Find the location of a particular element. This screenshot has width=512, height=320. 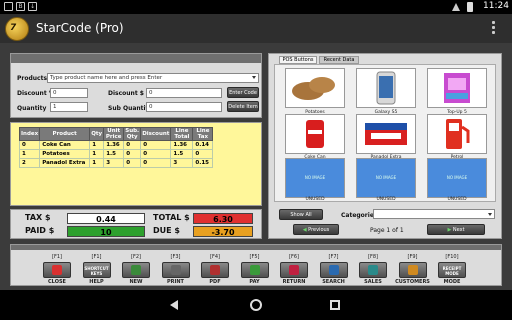

discount-pct-input: 0 is located at coordinates (69, 93).